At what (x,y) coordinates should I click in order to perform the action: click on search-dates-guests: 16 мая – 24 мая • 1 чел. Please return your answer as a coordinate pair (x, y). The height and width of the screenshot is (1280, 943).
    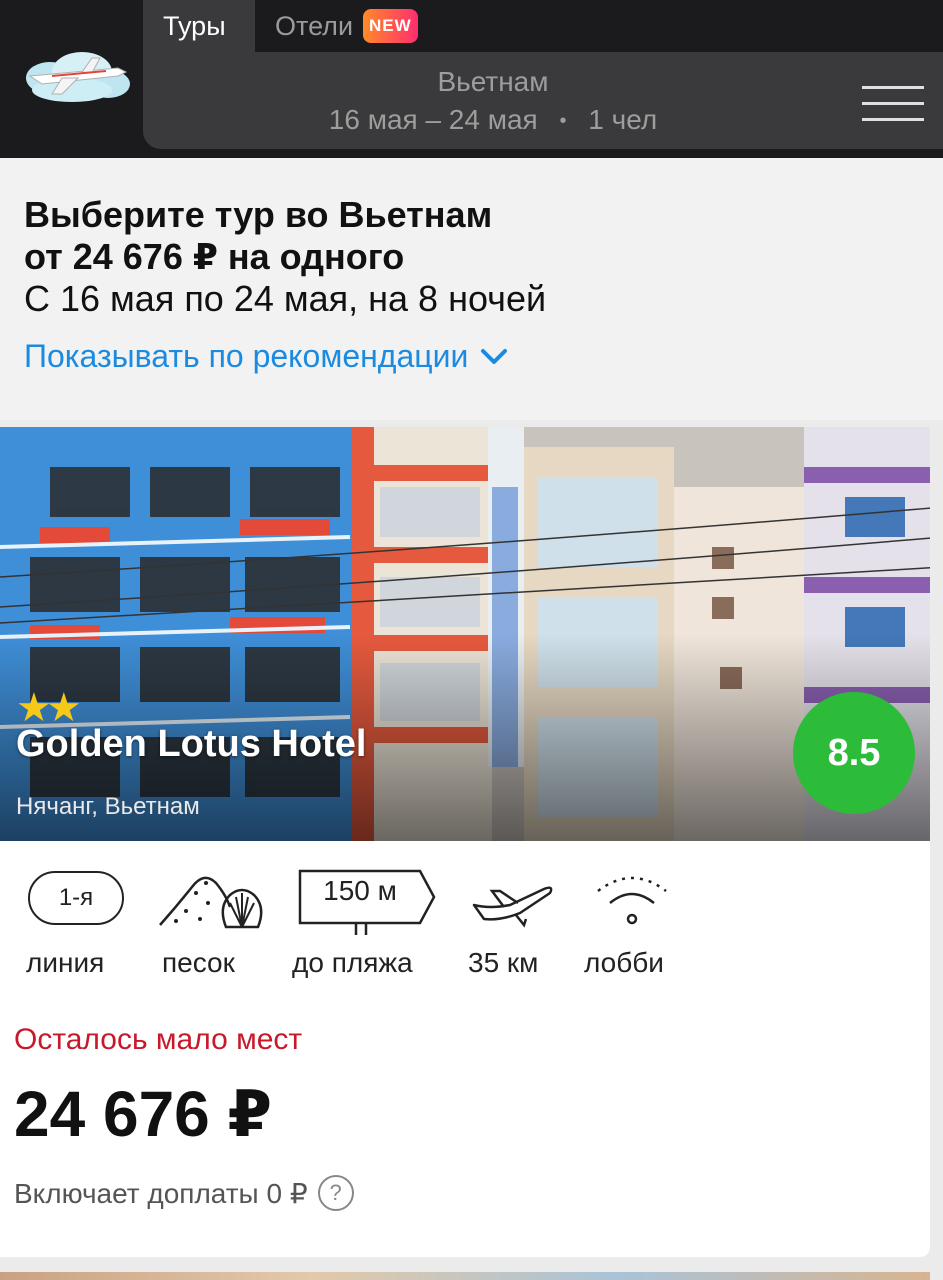
    Looking at the image, I should click on (493, 120).